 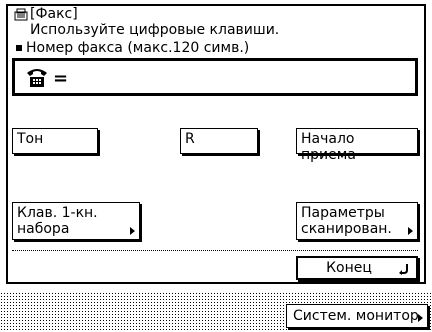 I want to click on start-receive-label: Начало приема, so click(x=328, y=147).